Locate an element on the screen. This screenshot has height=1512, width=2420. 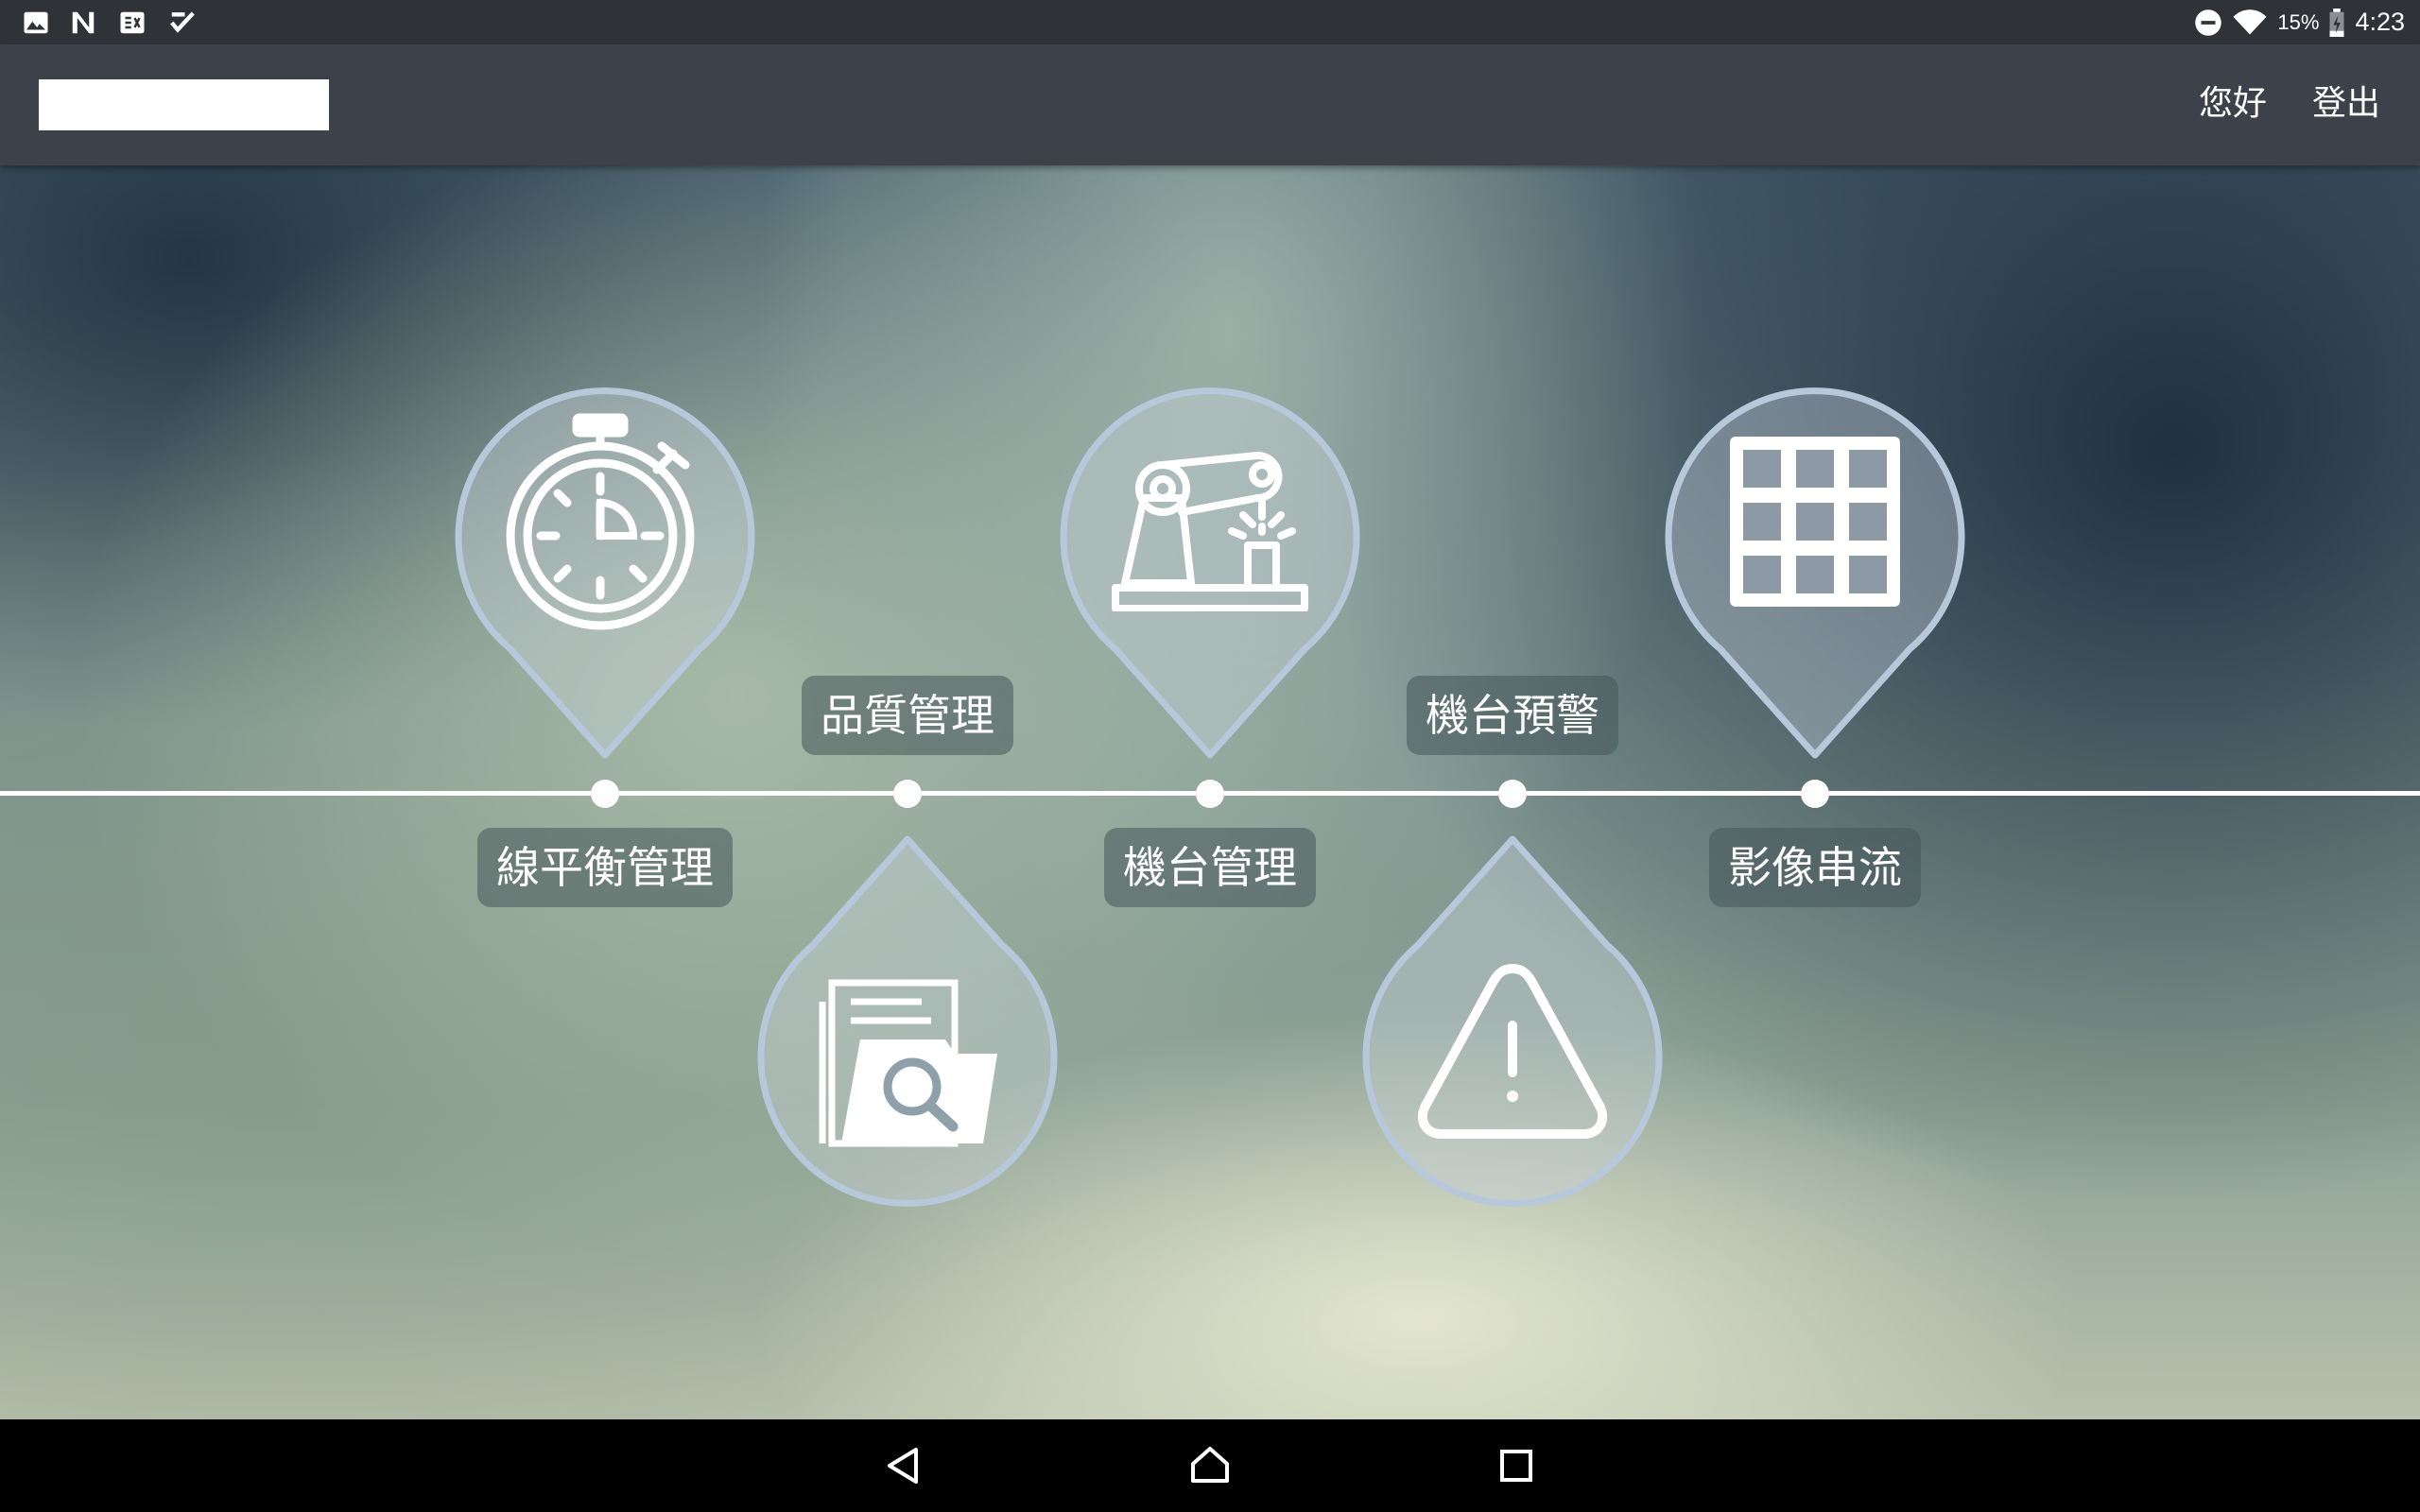
gallery-icon is located at coordinates (36, 22).